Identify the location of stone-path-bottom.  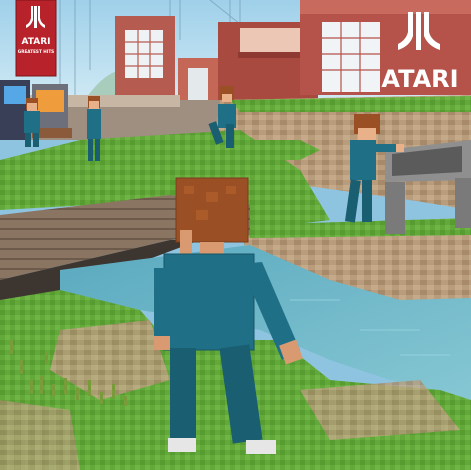
(40, 435).